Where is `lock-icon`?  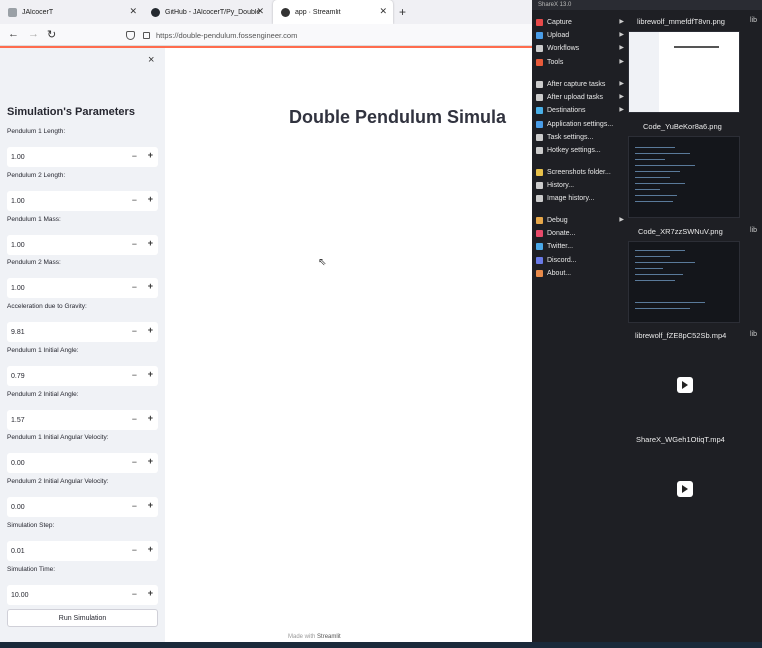
lock-icon is located at coordinates (146, 35).